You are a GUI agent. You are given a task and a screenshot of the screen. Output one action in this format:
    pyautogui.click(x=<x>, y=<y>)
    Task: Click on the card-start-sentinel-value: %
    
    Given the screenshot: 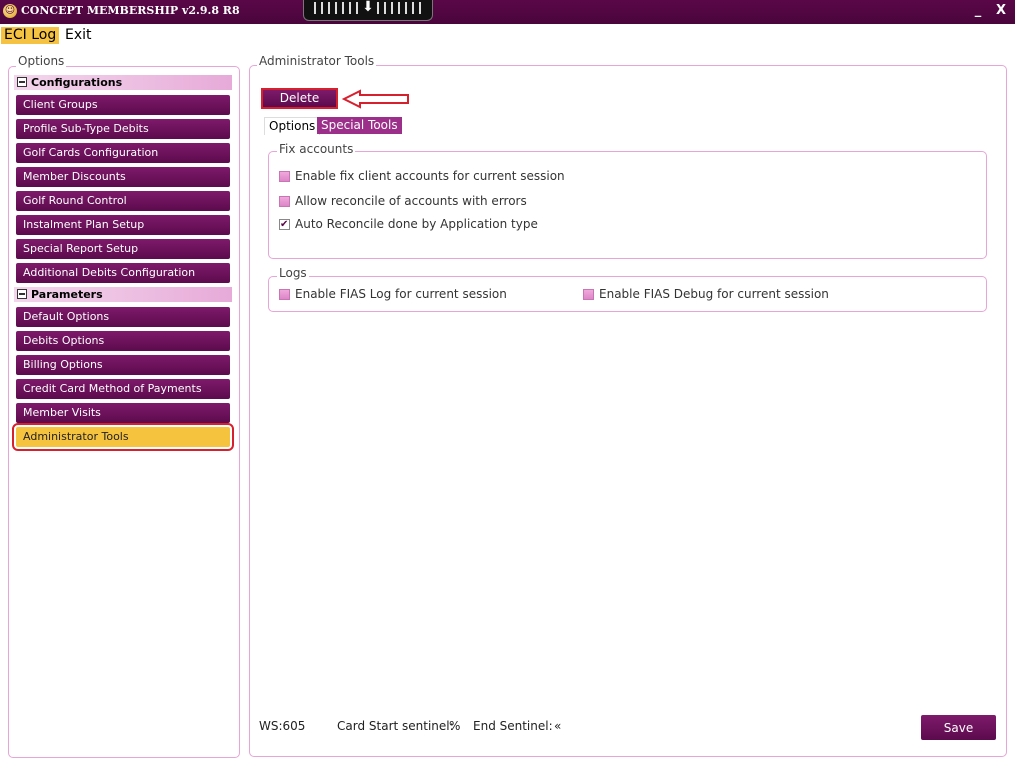 What is the action you would take?
    pyautogui.click(x=455, y=726)
    